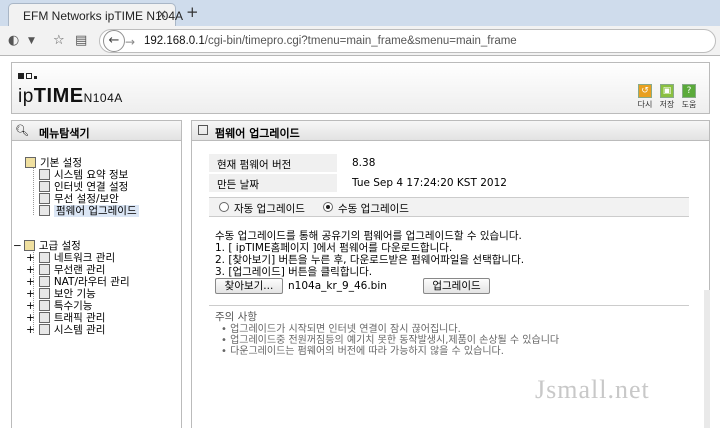  What do you see at coordinates (645, 91) in the screenshot?
I see `refresh-icon: ↺` at bounding box center [645, 91].